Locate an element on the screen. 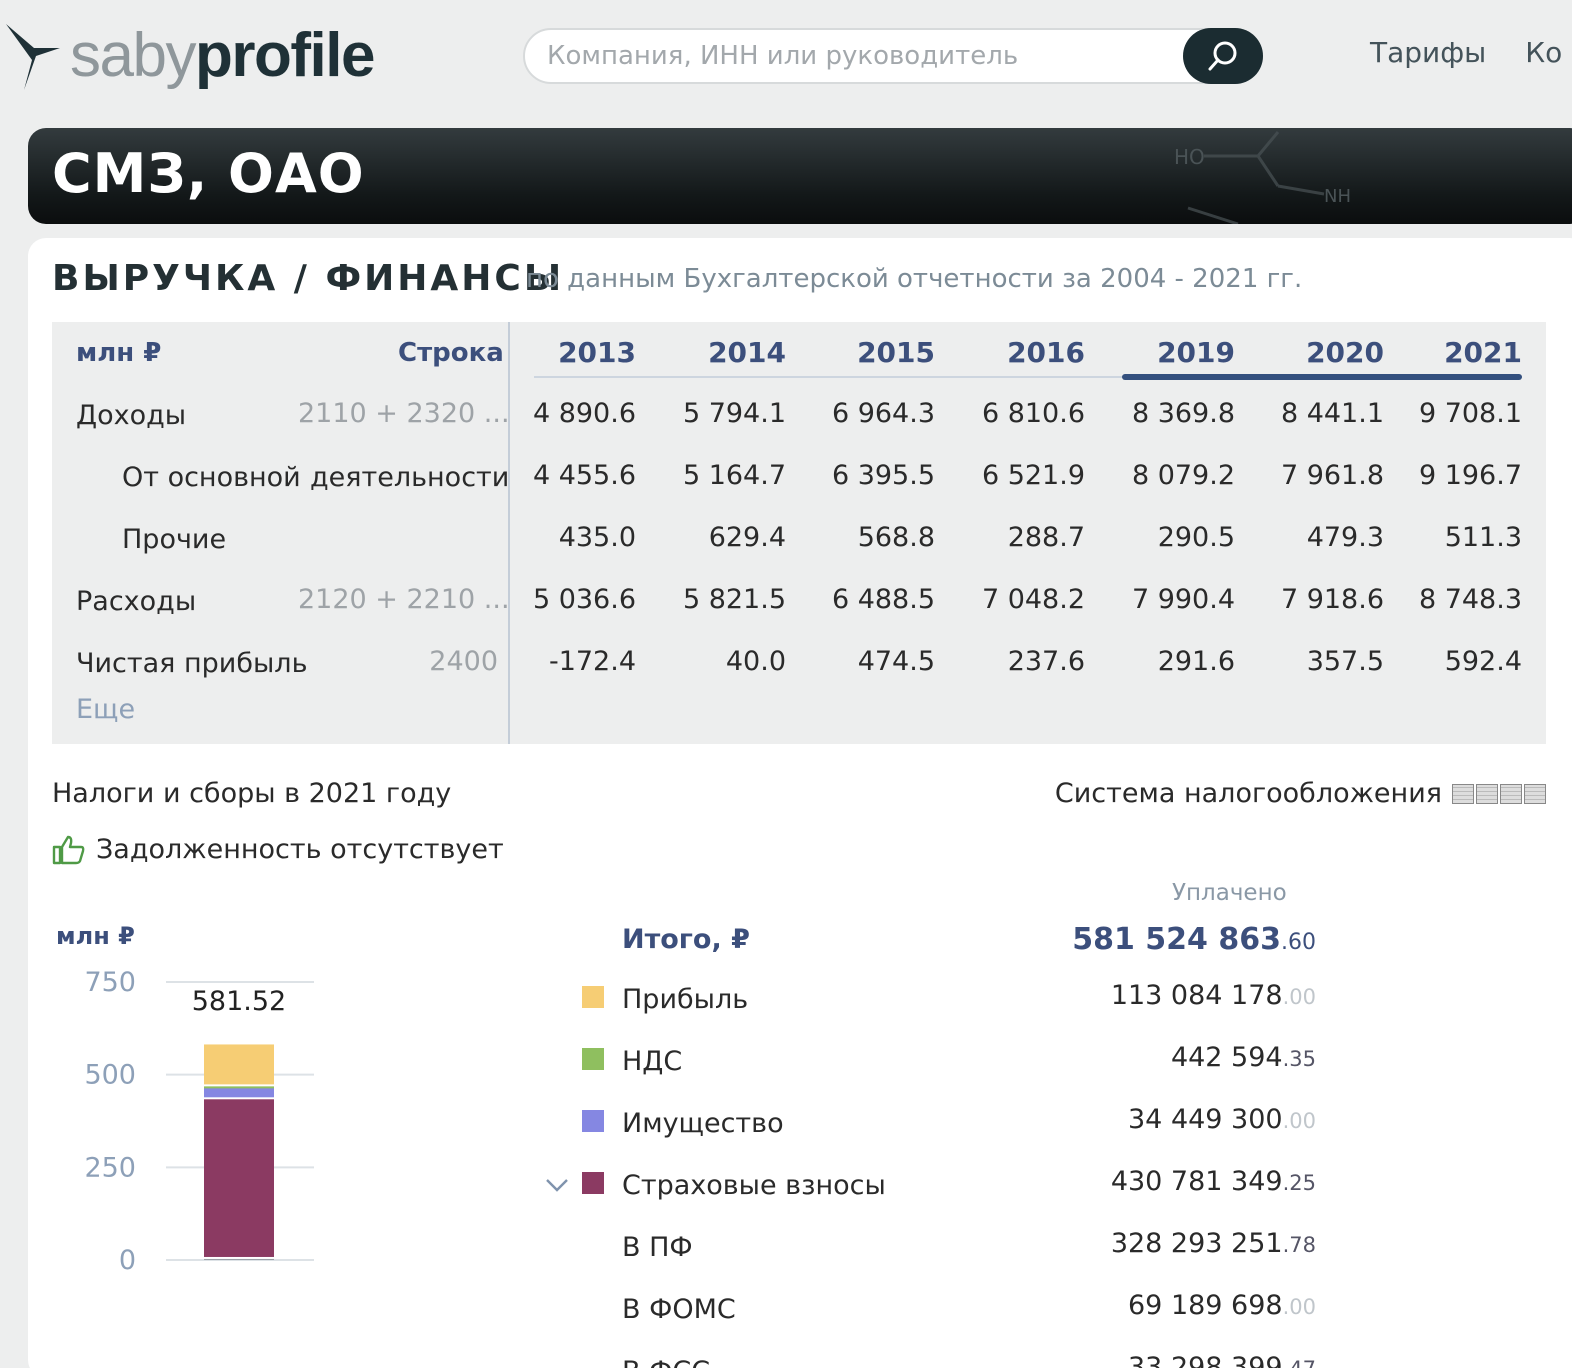  year-tab-2021: 2021 is located at coordinates (1467, 352).